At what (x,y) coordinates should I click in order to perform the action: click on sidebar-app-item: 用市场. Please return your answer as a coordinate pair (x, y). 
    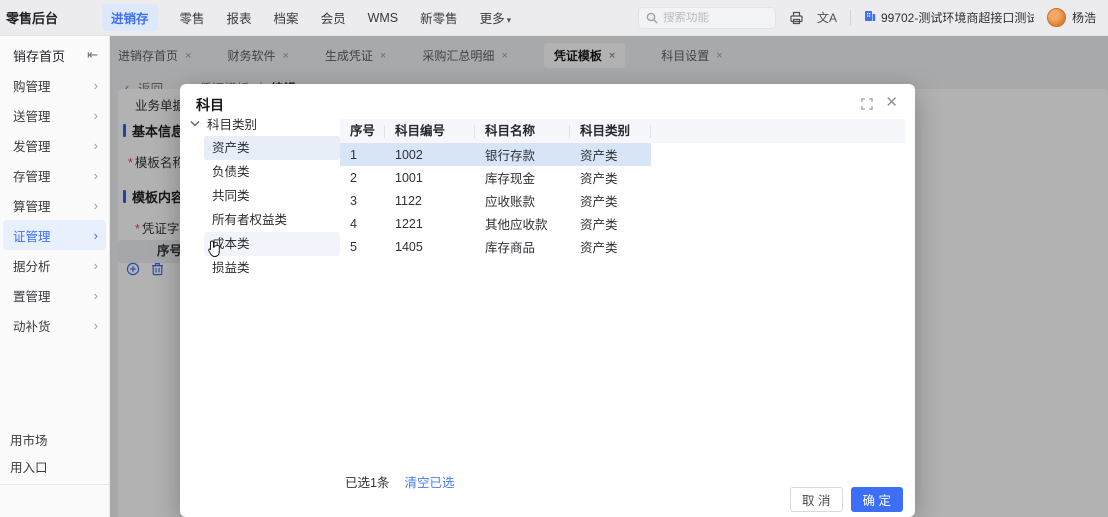
    Looking at the image, I should click on (54, 439).